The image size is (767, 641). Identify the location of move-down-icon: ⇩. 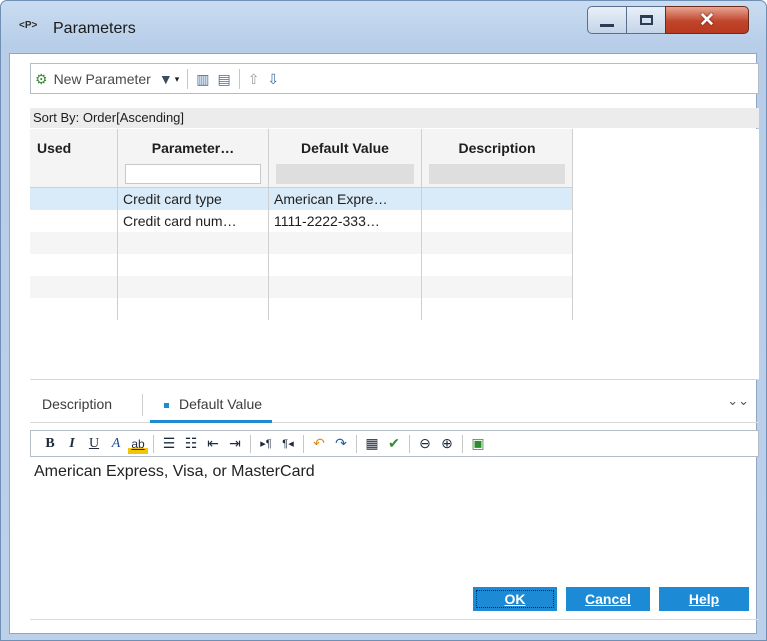
(273, 78).